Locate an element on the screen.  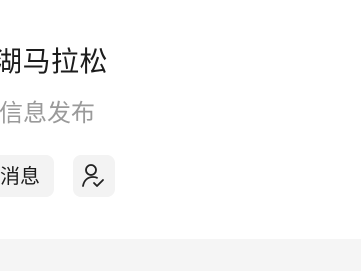
section-divider-band is located at coordinates (180, 255).